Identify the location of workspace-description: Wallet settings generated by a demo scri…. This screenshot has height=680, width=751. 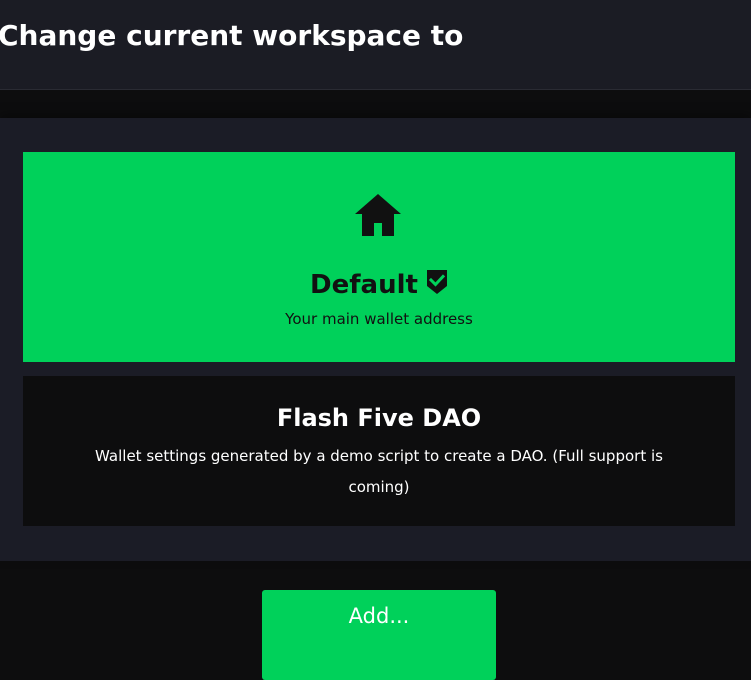
(379, 471).